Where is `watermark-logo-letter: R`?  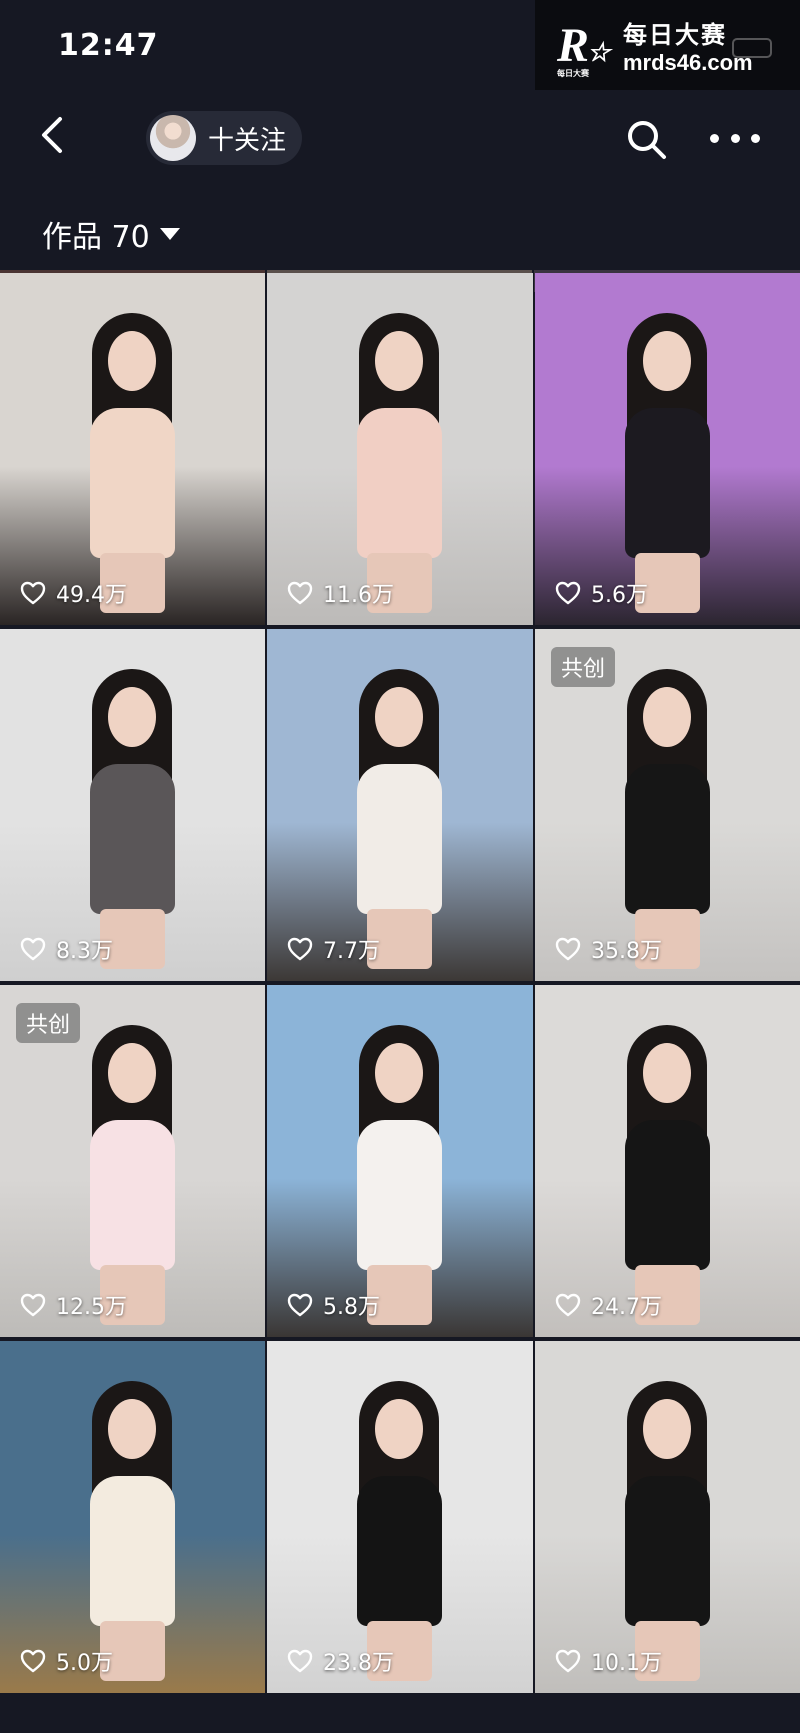
watermark-logo-letter: R is located at coordinates (573, 45).